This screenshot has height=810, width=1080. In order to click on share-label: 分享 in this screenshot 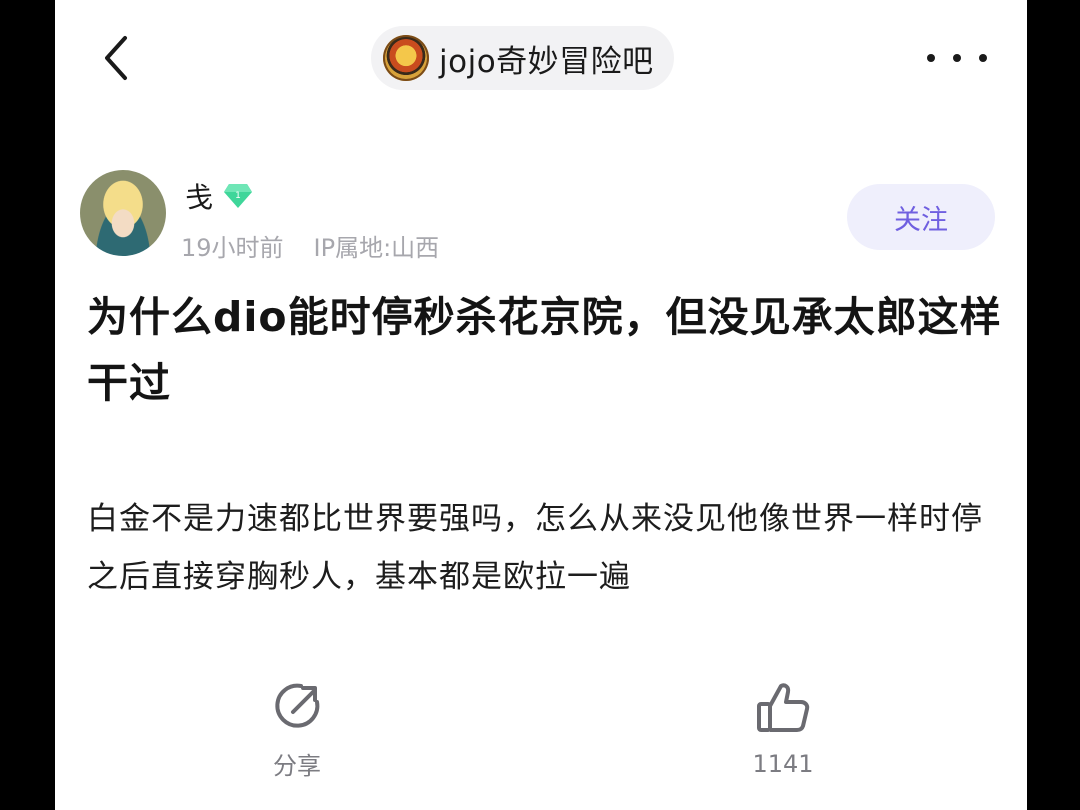, I will do `click(297, 766)`.